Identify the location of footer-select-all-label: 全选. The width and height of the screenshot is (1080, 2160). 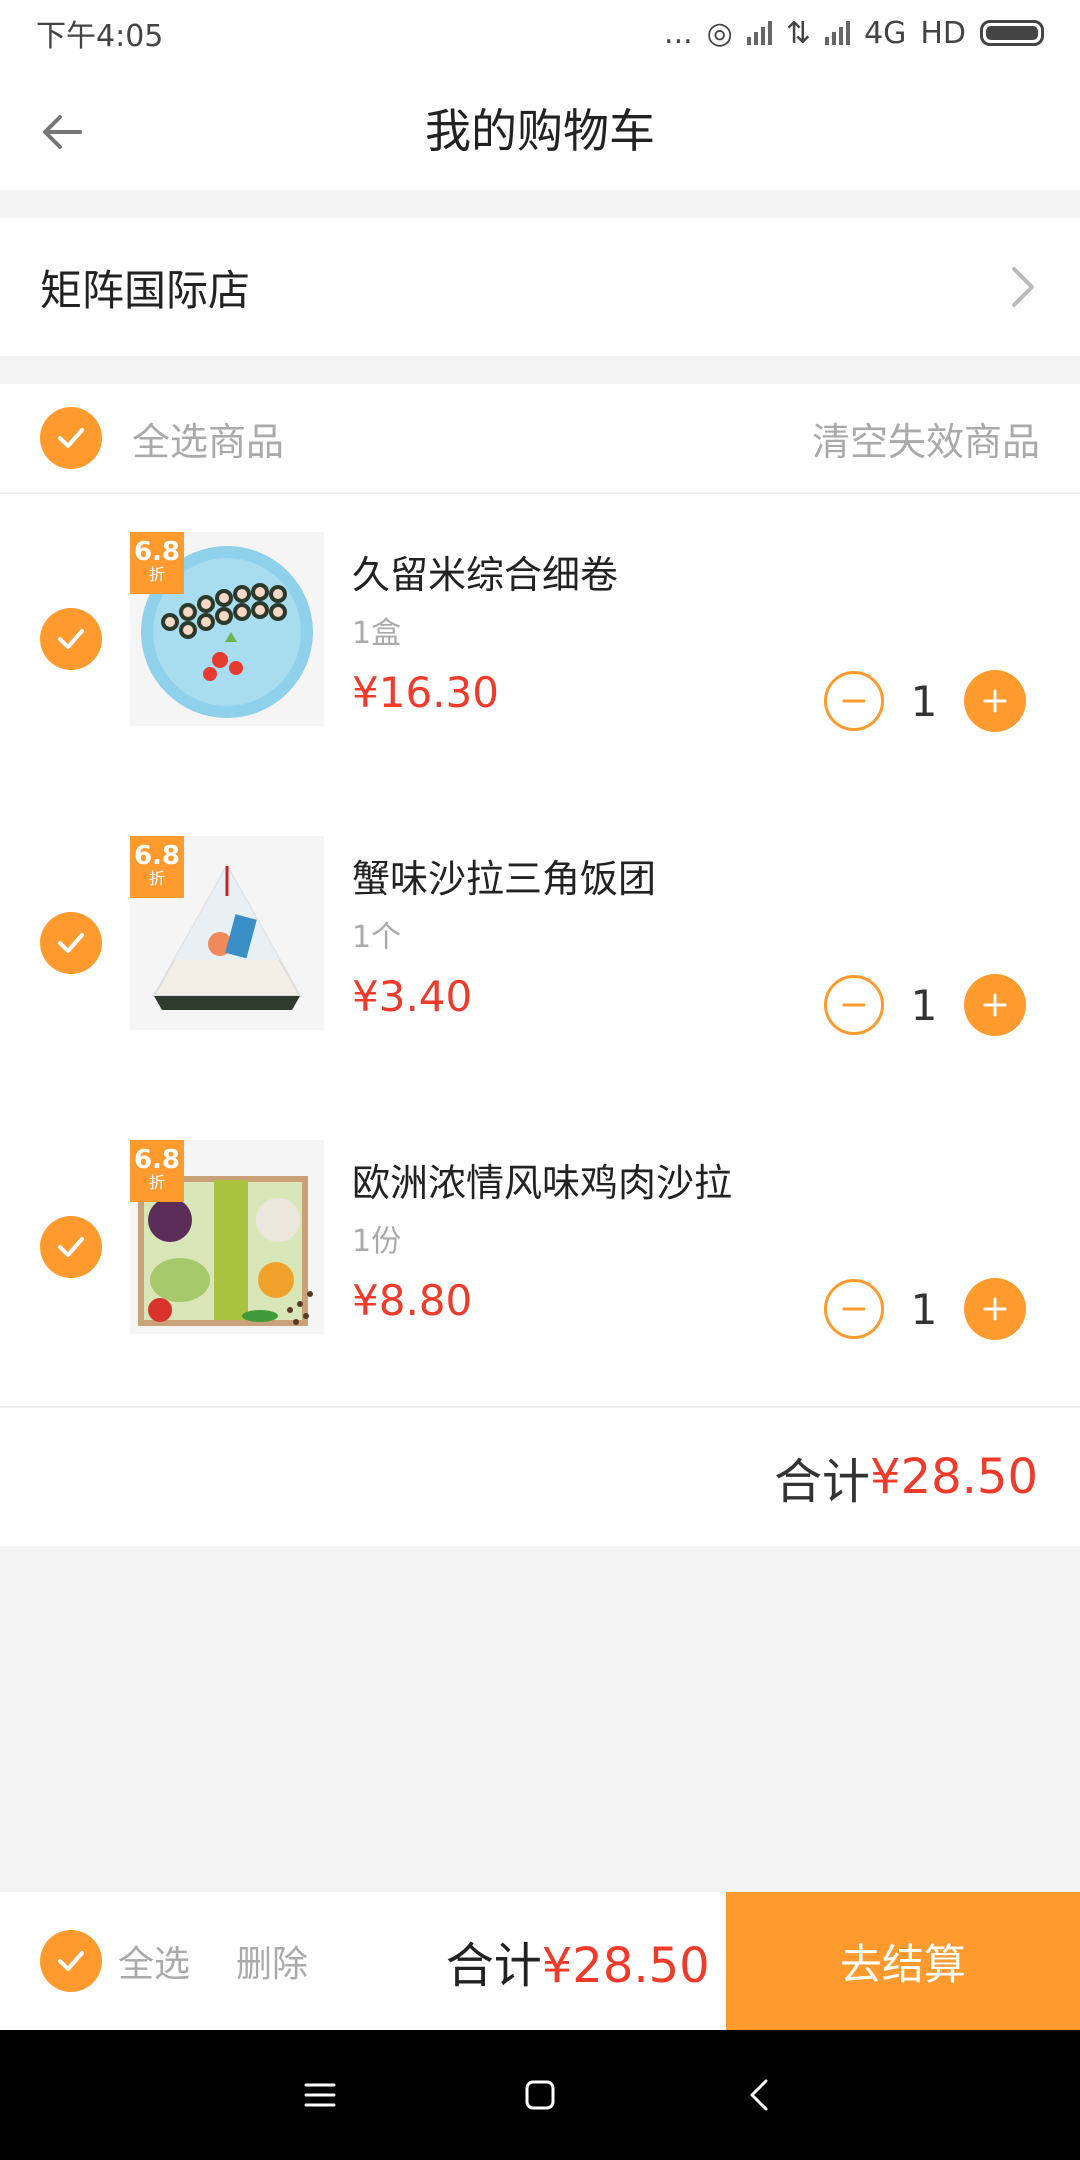
(154, 1961).